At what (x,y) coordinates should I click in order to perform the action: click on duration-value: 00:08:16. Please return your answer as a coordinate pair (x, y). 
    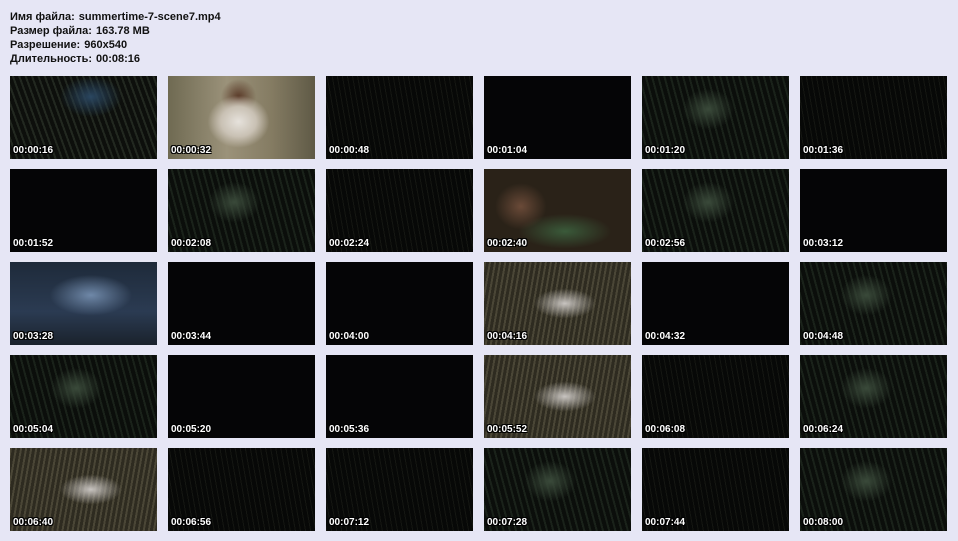
    Looking at the image, I should click on (118, 59).